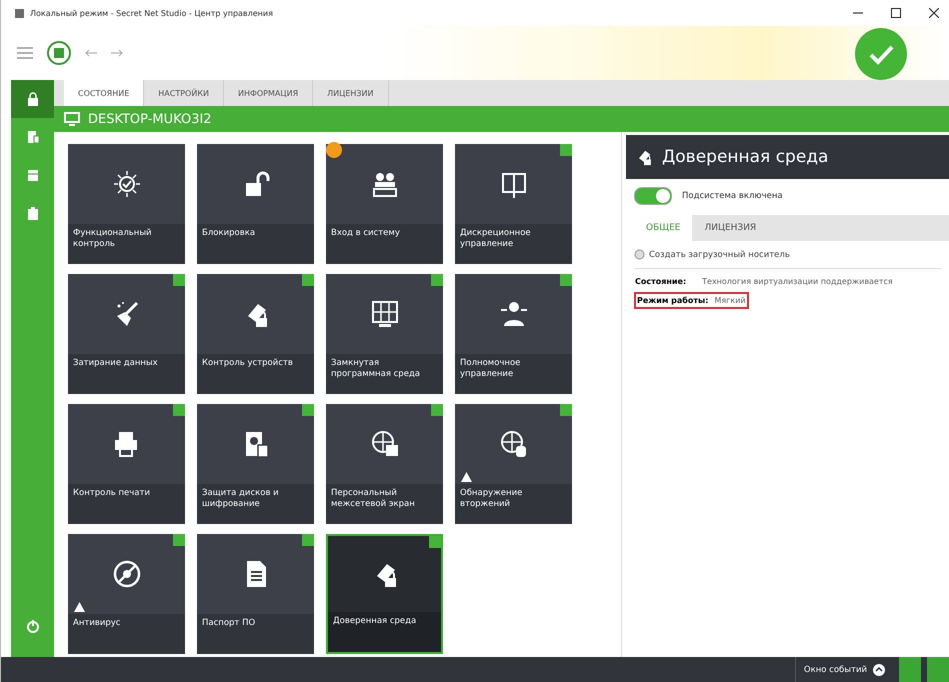 The width and height of the screenshot is (949, 682). What do you see at coordinates (934, 13) in the screenshot?
I see `close-icon` at bounding box center [934, 13].